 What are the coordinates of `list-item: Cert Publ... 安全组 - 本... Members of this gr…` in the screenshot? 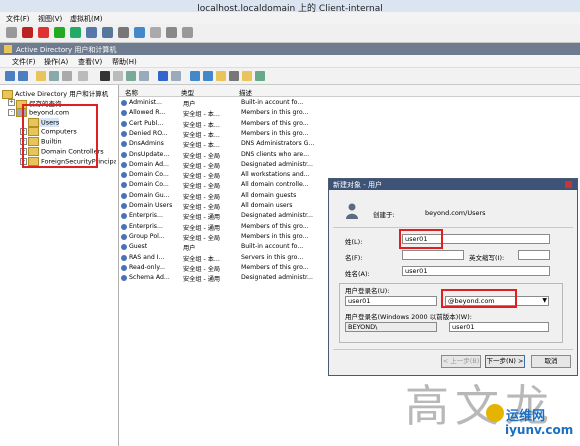 It's located at (231, 124).